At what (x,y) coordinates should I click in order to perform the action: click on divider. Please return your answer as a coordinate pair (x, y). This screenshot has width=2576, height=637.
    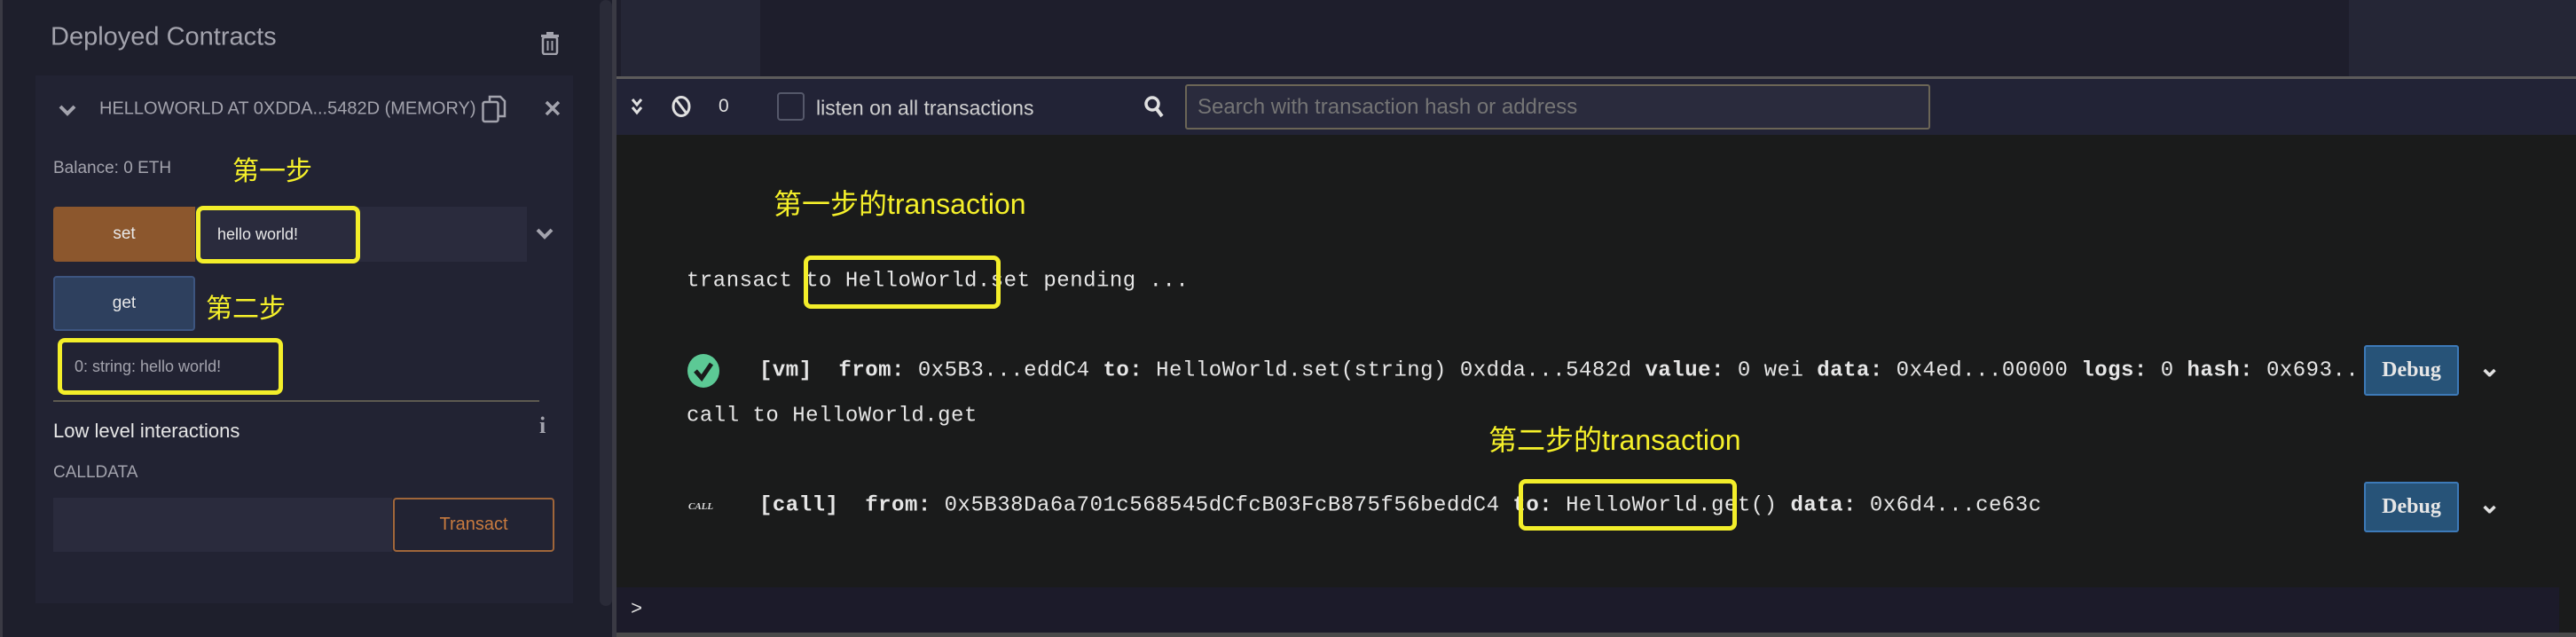
    Looking at the image, I should click on (296, 401).